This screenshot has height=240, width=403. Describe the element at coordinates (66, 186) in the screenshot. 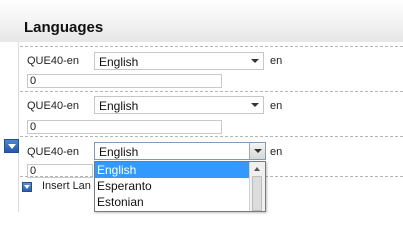

I see `insert-language-label: Insert Lan` at that location.